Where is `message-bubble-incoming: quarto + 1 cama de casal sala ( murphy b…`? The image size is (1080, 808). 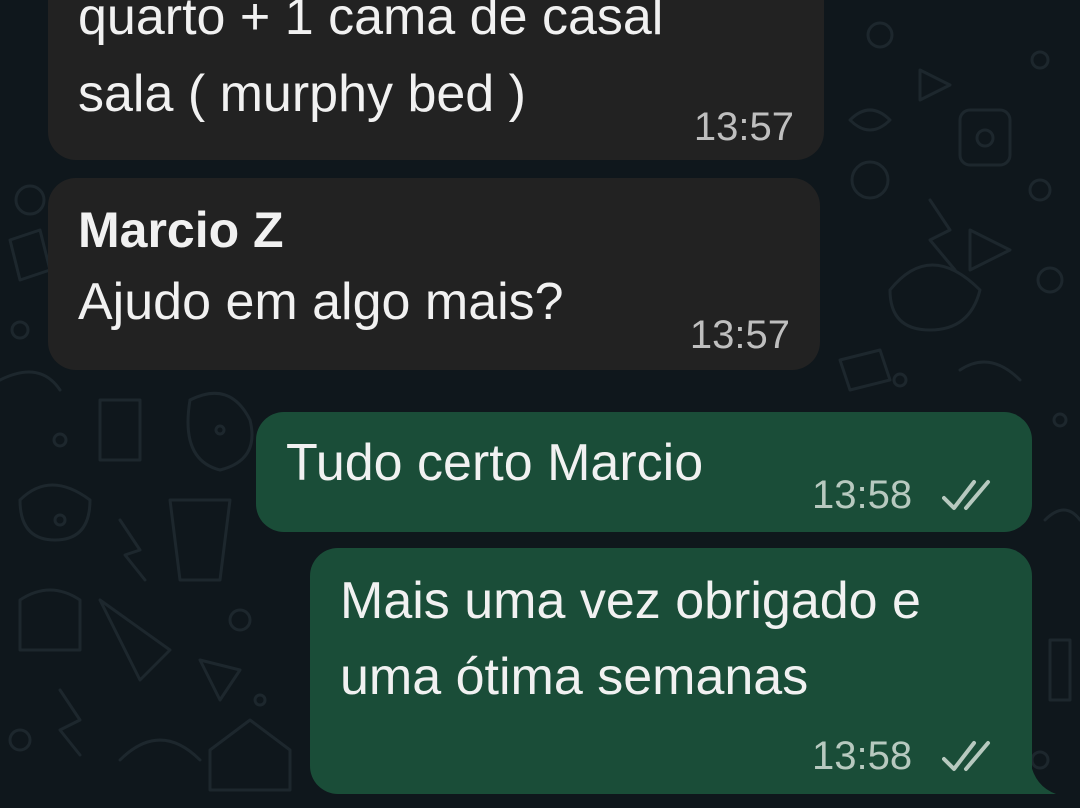 message-bubble-incoming: quarto + 1 cama de casal sala ( murphy b… is located at coordinates (436, 80).